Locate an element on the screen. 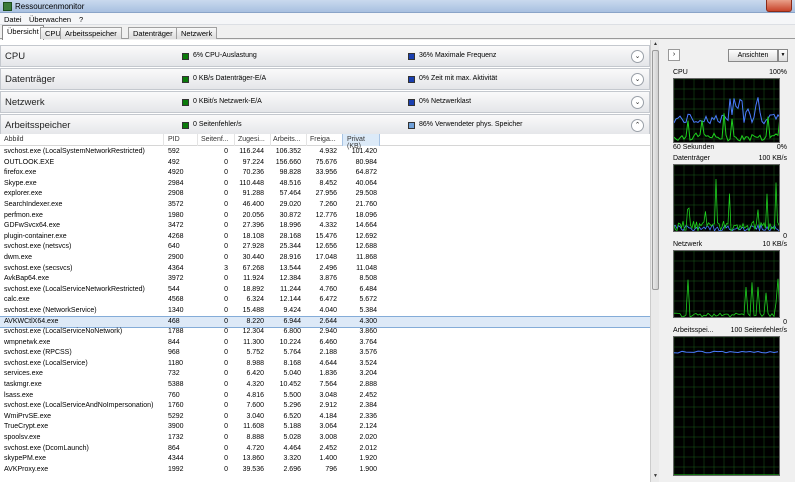  table-row: OUTLOOK.EXE 492 0 97.224 156.660 75.676 80.984 is located at coordinates (325, 163).